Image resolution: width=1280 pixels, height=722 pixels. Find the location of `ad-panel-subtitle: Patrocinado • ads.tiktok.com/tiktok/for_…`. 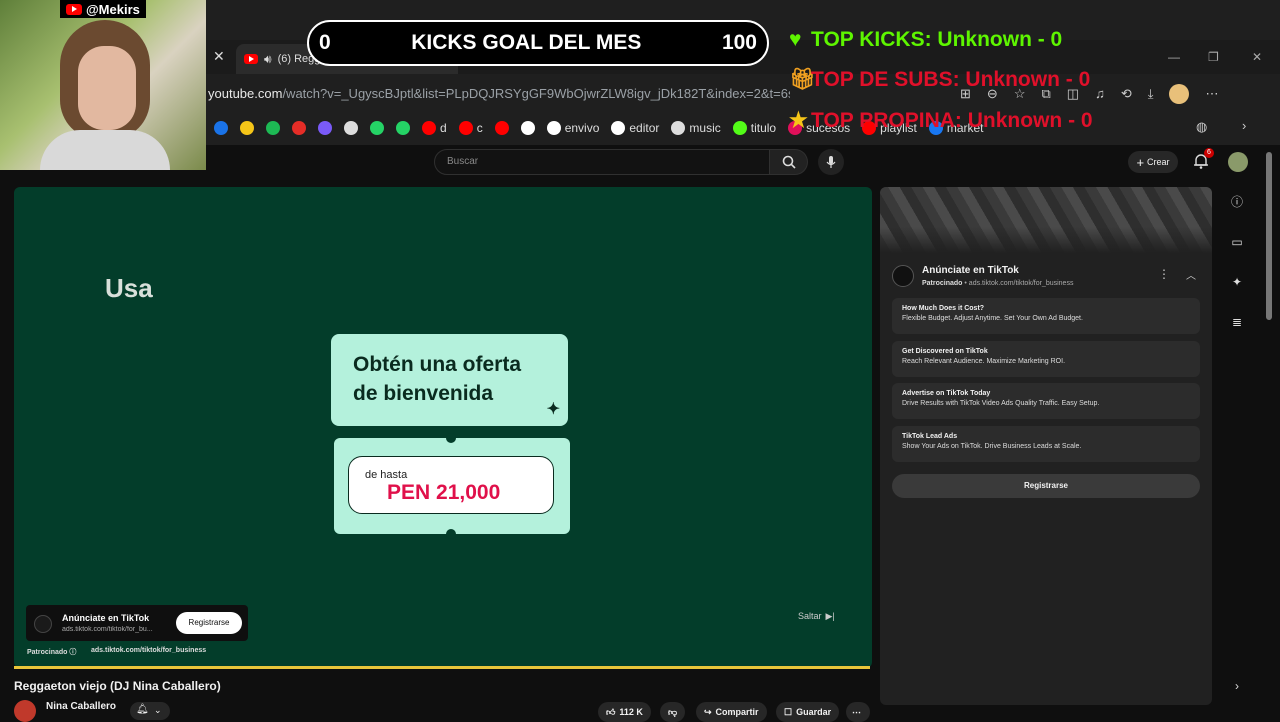

ad-panel-subtitle: Patrocinado • ads.tiktok.com/tiktok/for_… is located at coordinates (998, 283).